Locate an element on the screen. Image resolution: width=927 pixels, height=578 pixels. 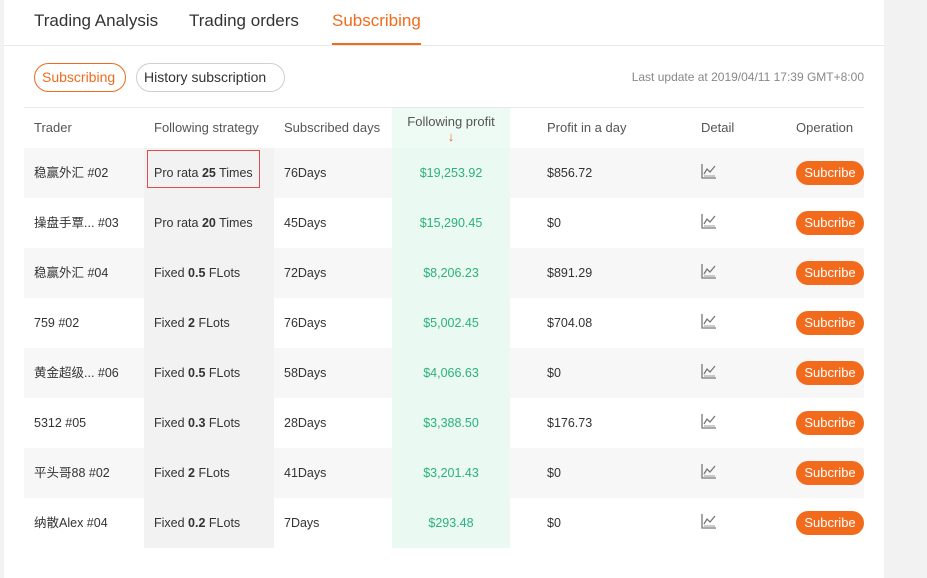
strategy-prefix: Pro rata is located at coordinates (178, 223).